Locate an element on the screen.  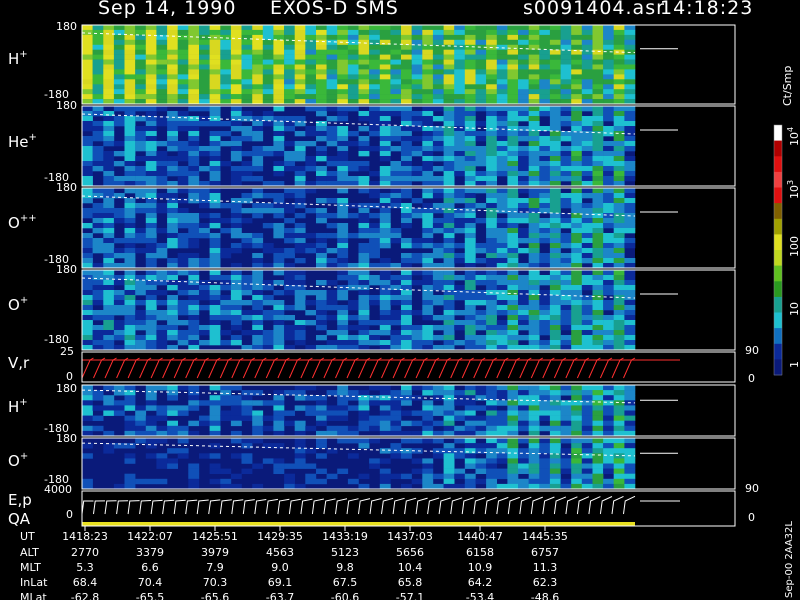
colorbar-segment is located at coordinates (778, 179).